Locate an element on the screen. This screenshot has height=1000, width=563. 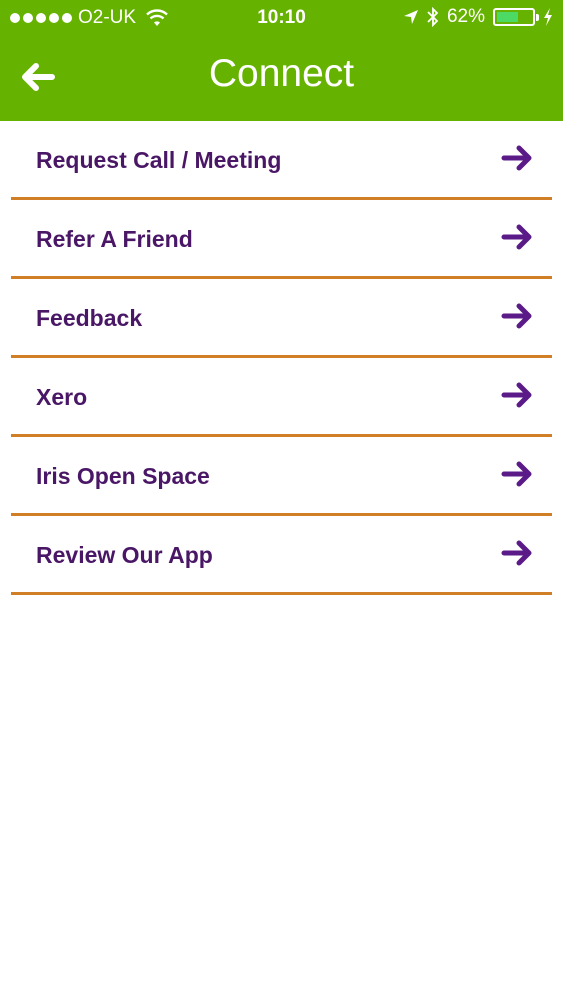
menu-item-label: Review Our App is located at coordinates (124, 555).